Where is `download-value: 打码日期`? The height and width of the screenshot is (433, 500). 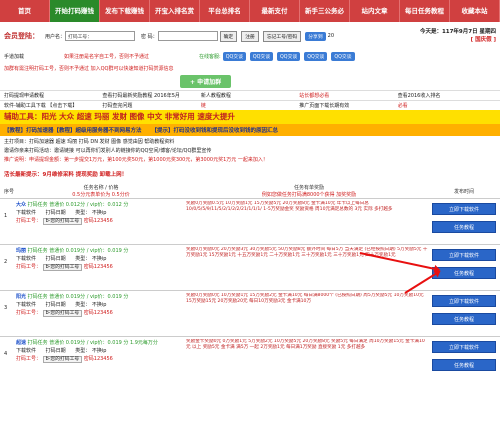
download-value: 打码日期 is located at coordinates (55, 305).